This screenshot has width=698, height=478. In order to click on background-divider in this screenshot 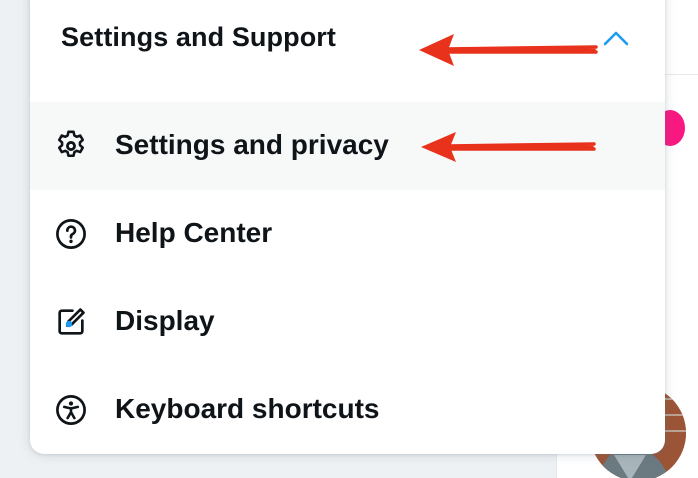, I will do `click(681, 74)`.